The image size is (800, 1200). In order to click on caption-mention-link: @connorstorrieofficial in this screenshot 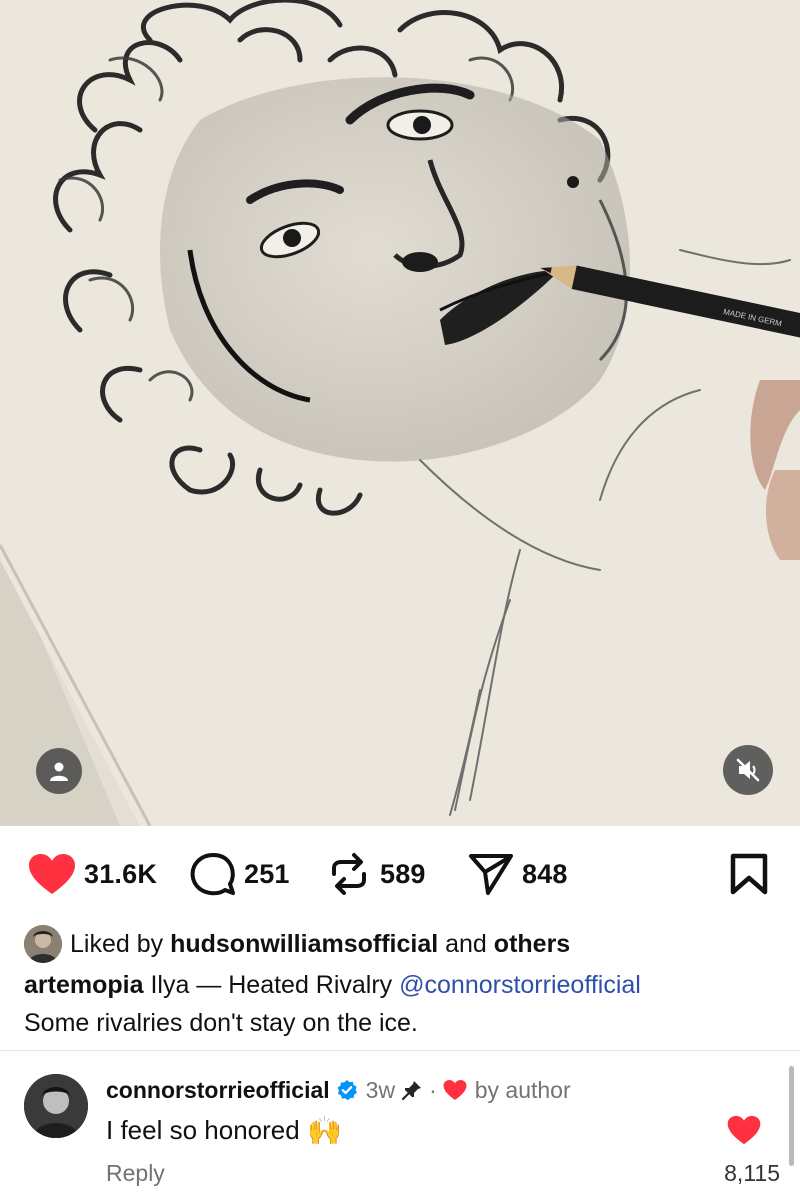, I will do `click(520, 985)`.